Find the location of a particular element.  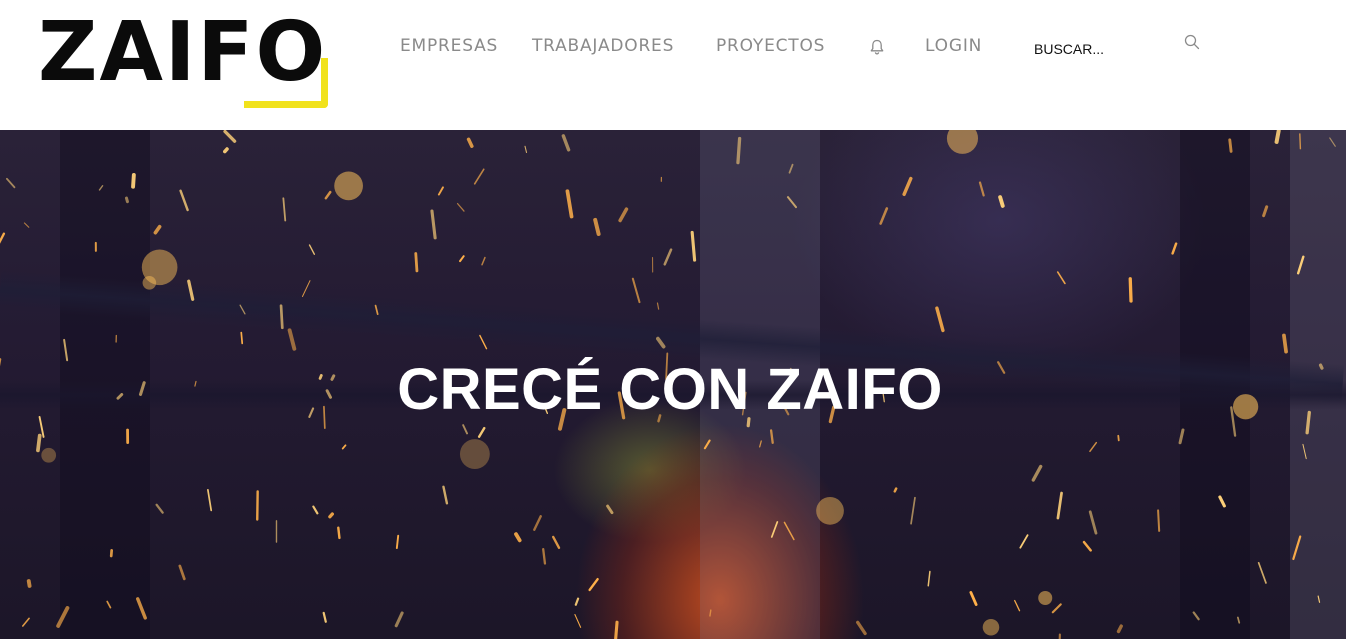

nav-login: LOGIN is located at coordinates (953, 48).